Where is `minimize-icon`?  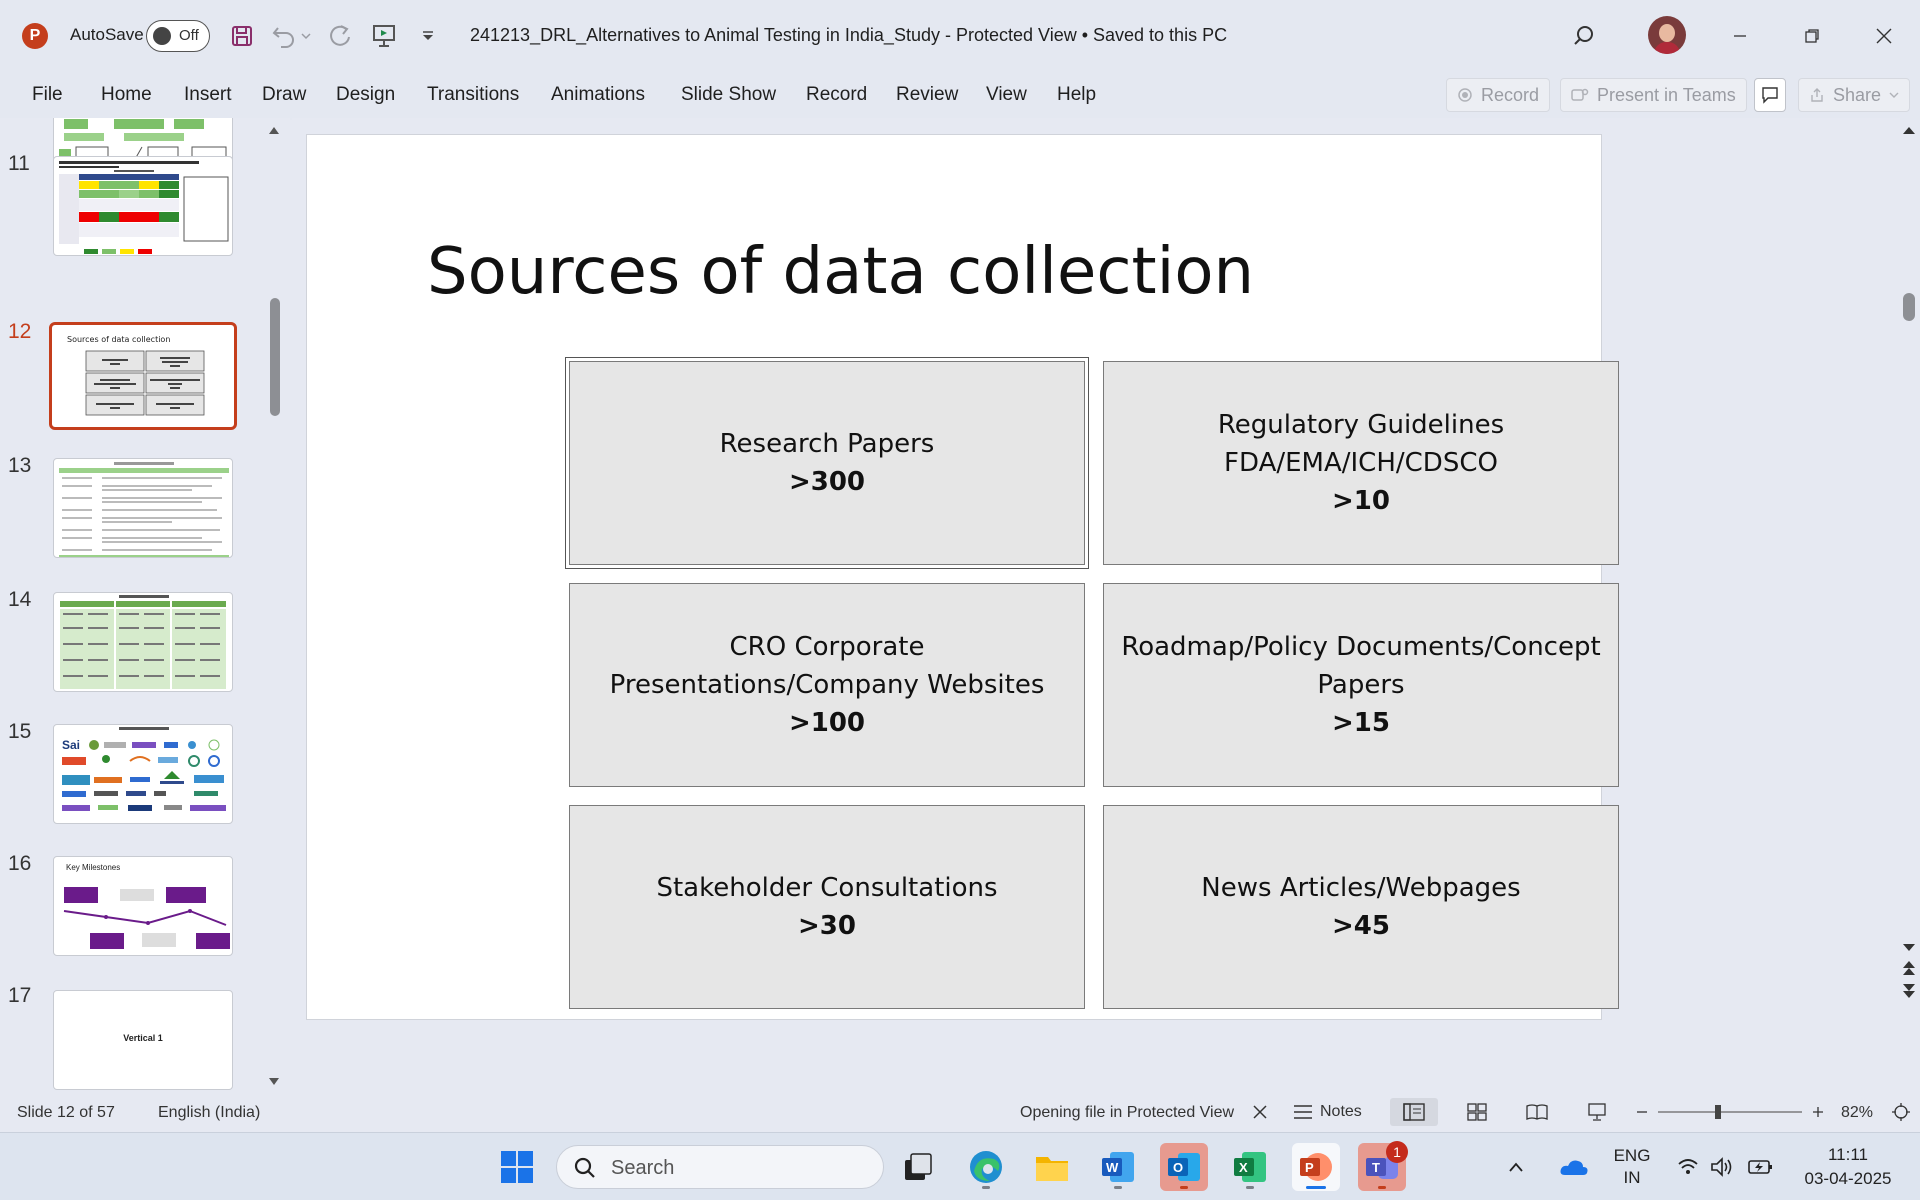 minimize-icon is located at coordinates (1740, 36).